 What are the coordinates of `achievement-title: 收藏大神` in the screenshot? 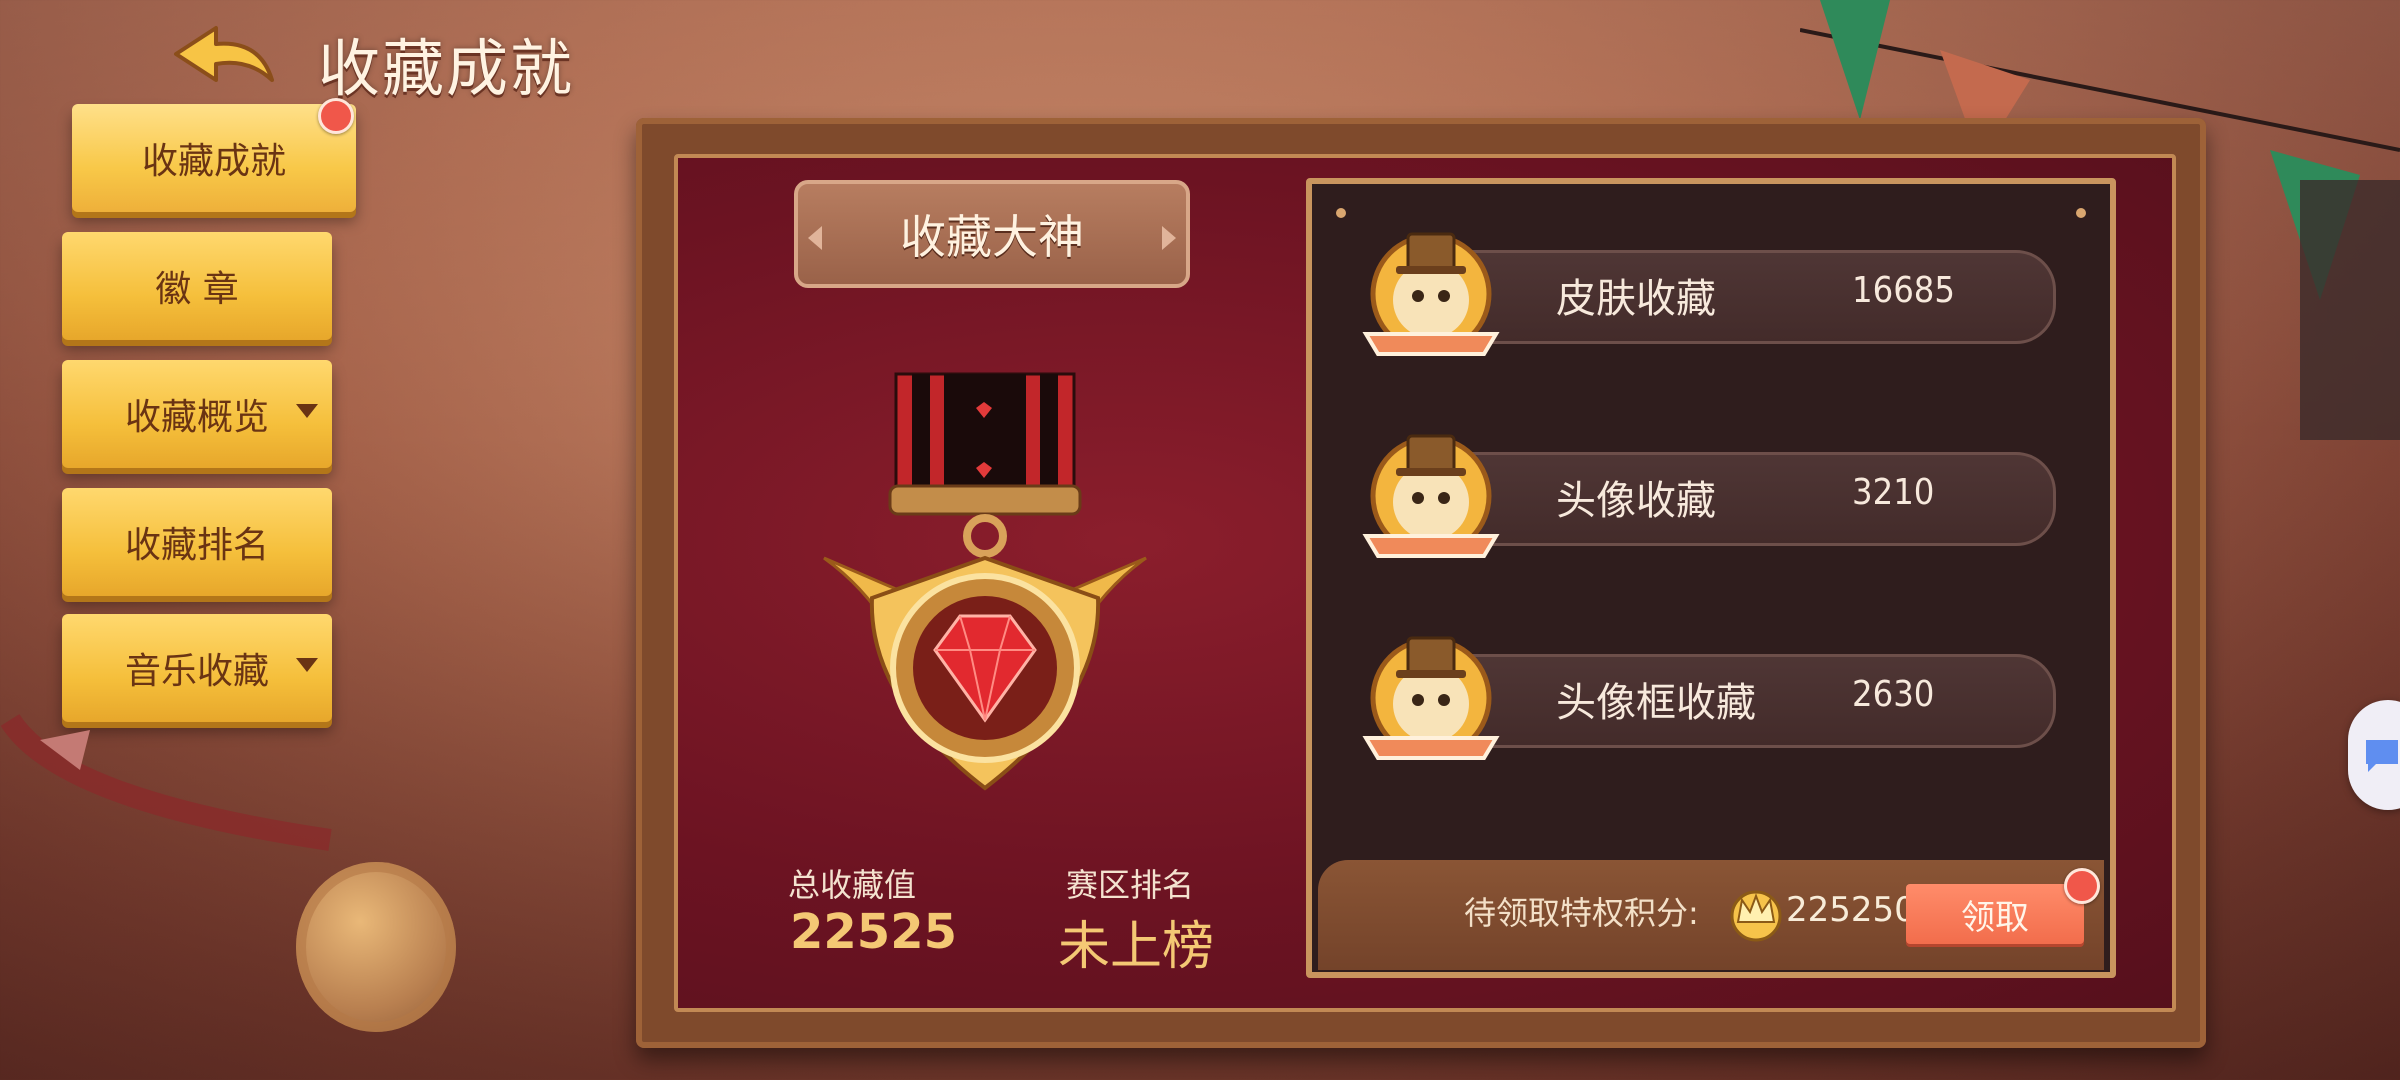 It's located at (992, 237).